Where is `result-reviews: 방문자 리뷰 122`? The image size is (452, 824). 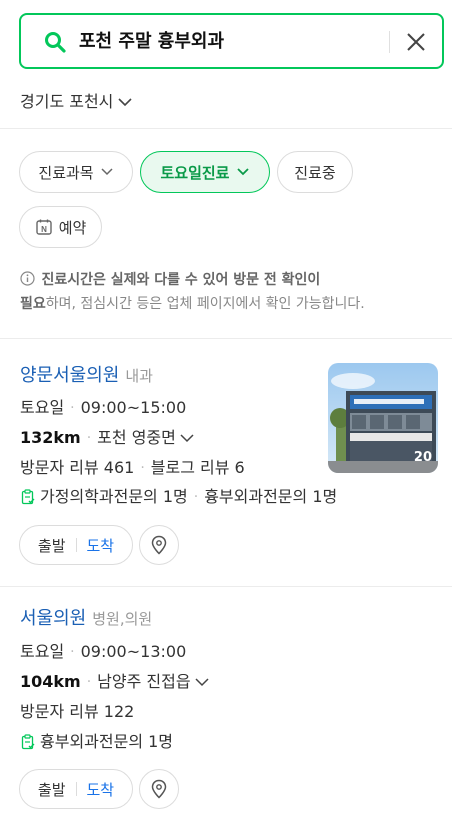 result-reviews: 방문자 리뷰 122 is located at coordinates (77, 712).